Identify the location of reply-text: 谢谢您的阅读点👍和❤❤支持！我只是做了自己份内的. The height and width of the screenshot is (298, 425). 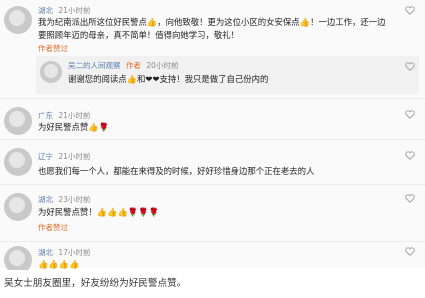
(168, 79).